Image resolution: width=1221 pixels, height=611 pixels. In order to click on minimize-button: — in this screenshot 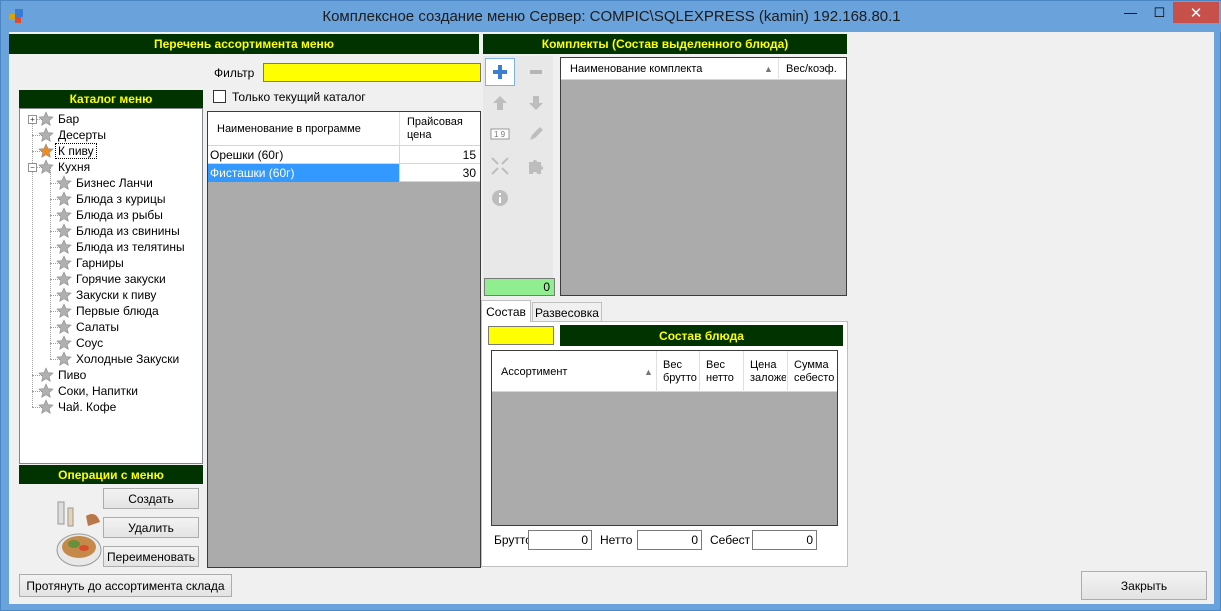, I will do `click(1130, 12)`.